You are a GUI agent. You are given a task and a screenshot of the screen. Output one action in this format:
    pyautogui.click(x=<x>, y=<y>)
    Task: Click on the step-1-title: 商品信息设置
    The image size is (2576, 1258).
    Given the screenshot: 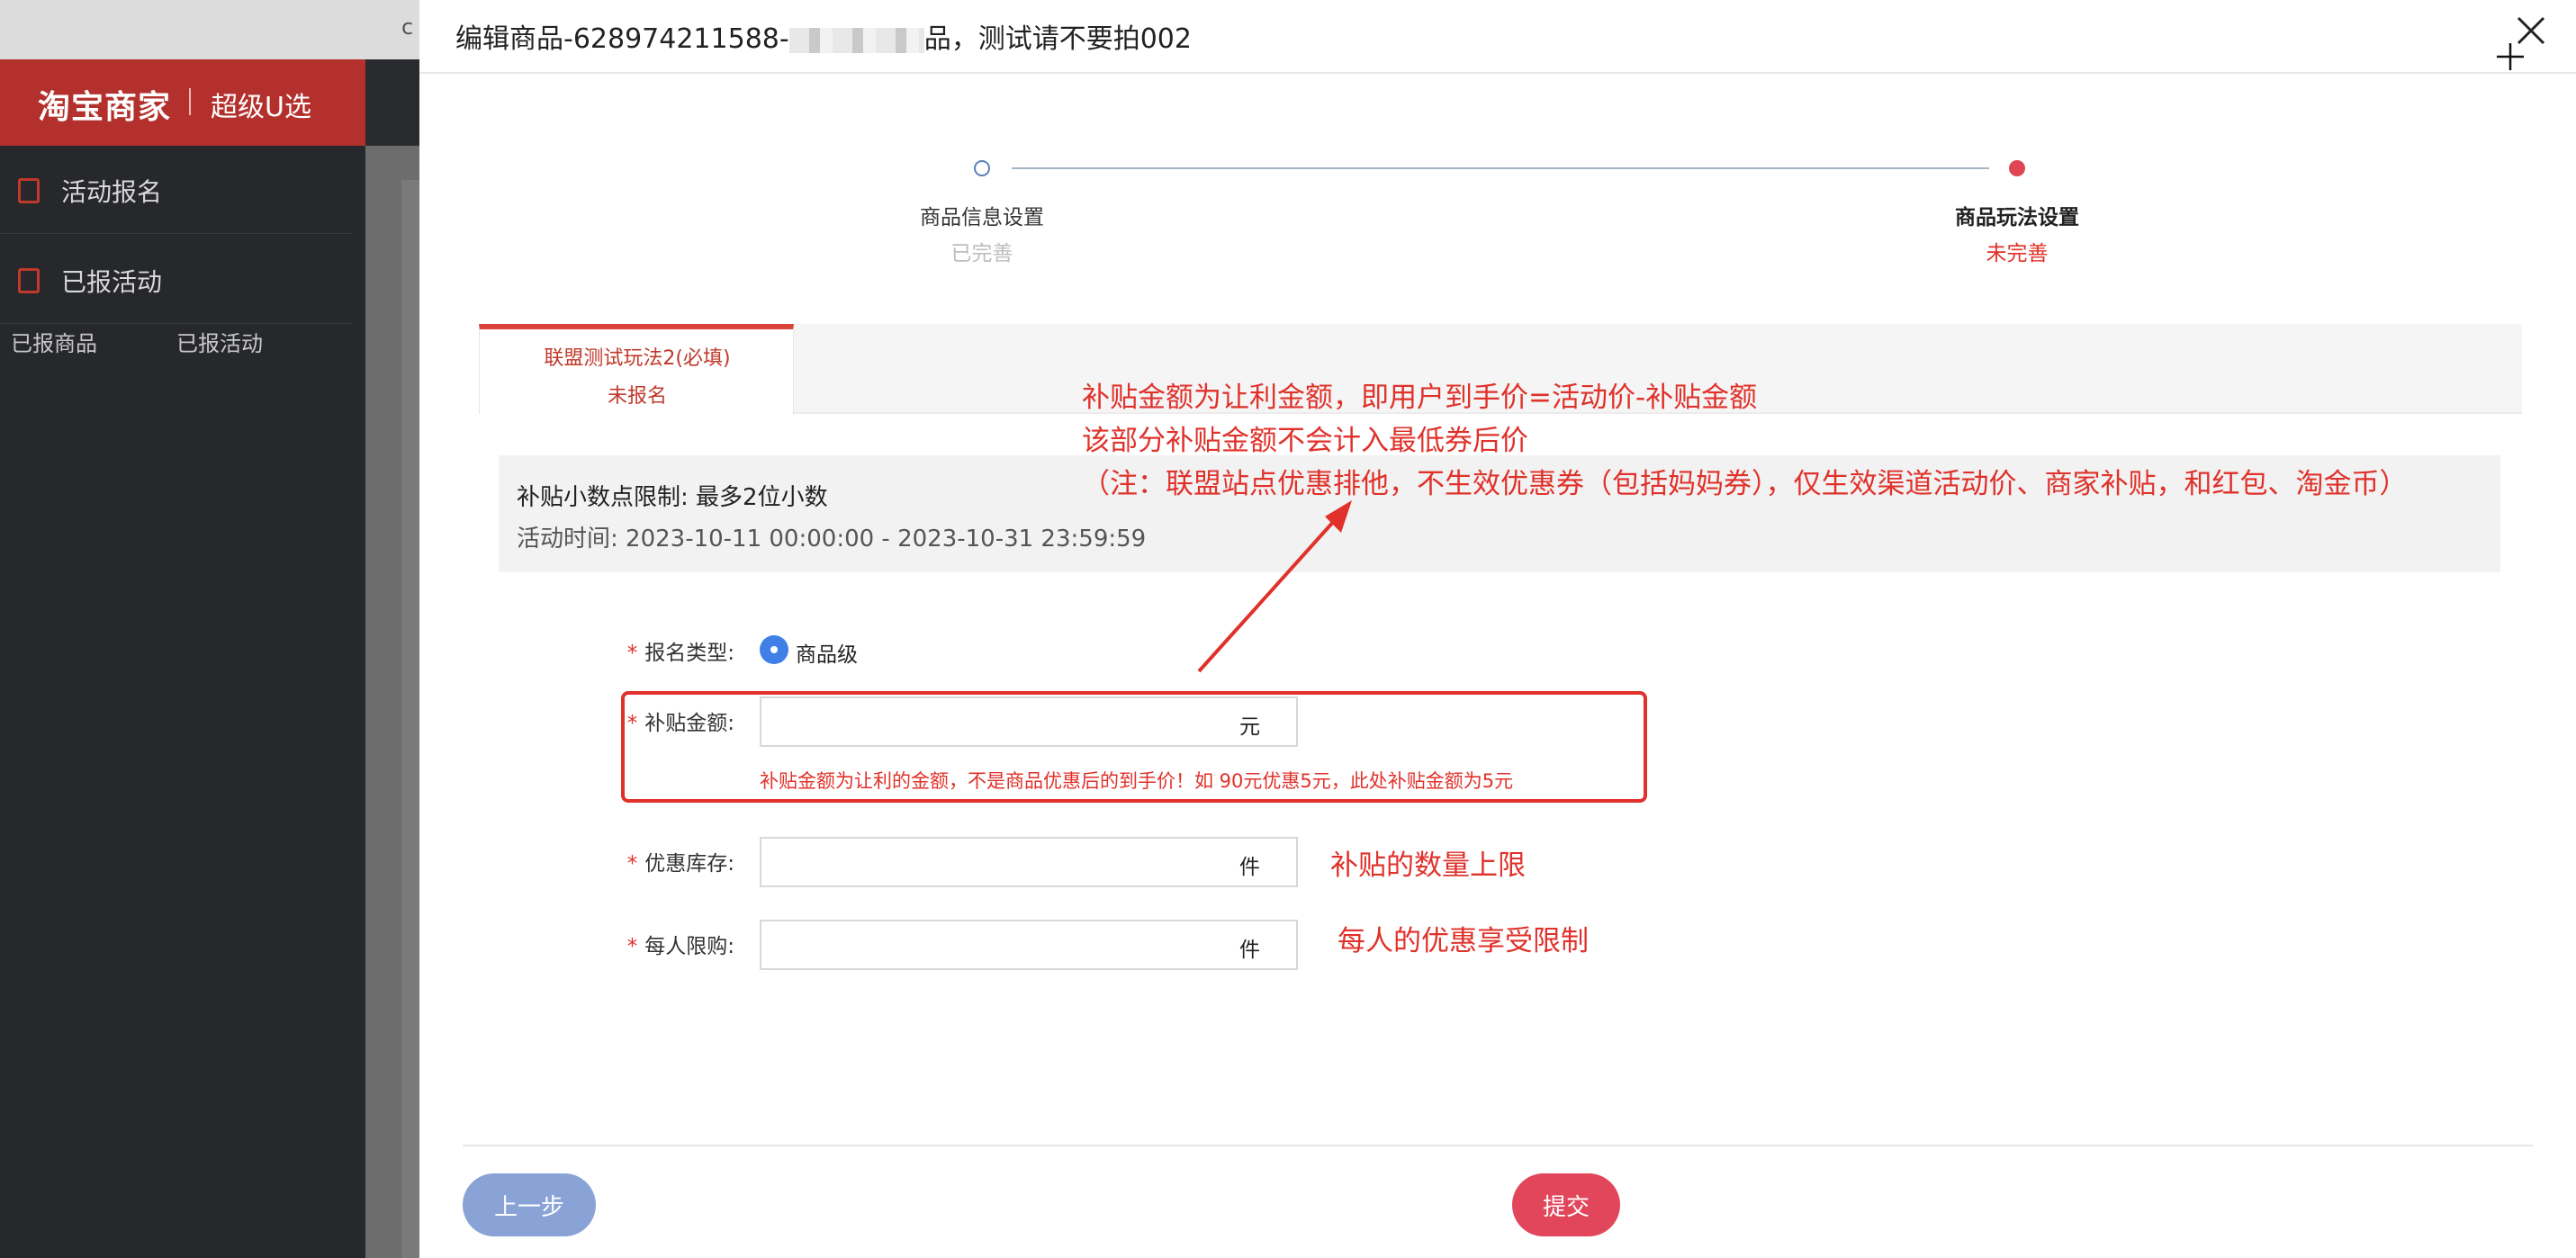 What is the action you would take?
    pyautogui.click(x=982, y=215)
    